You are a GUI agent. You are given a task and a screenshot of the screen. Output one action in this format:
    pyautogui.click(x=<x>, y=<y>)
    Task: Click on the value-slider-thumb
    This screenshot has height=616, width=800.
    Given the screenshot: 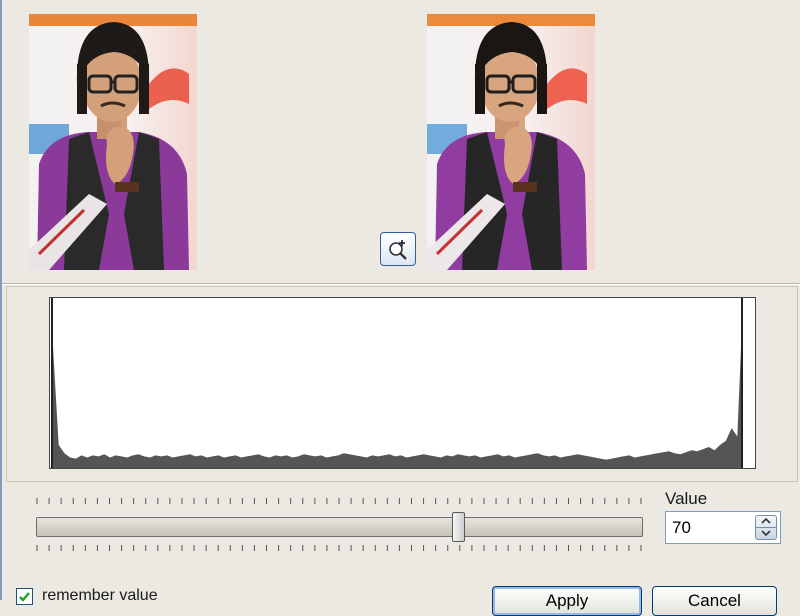 What is the action you would take?
    pyautogui.click(x=458, y=527)
    